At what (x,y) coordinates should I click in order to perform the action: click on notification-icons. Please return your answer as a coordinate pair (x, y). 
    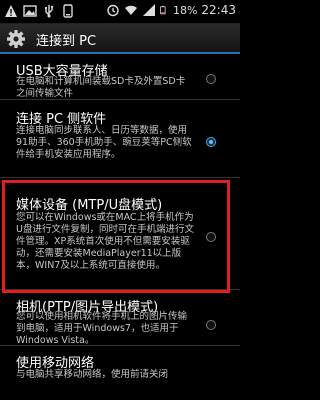
    Looking at the image, I should click on (39, 11).